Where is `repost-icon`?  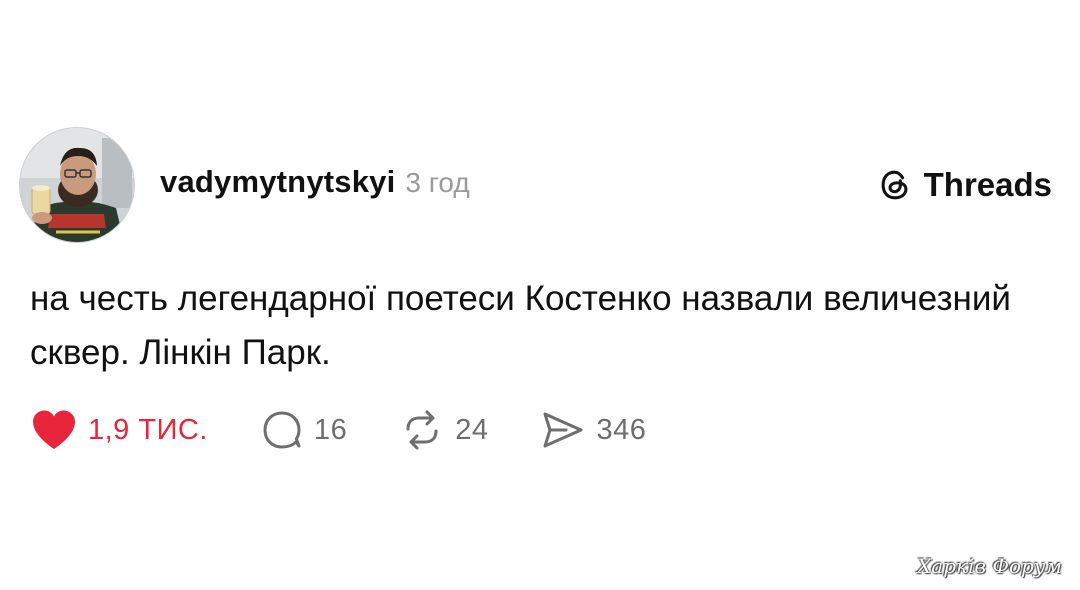 repost-icon is located at coordinates (422, 430).